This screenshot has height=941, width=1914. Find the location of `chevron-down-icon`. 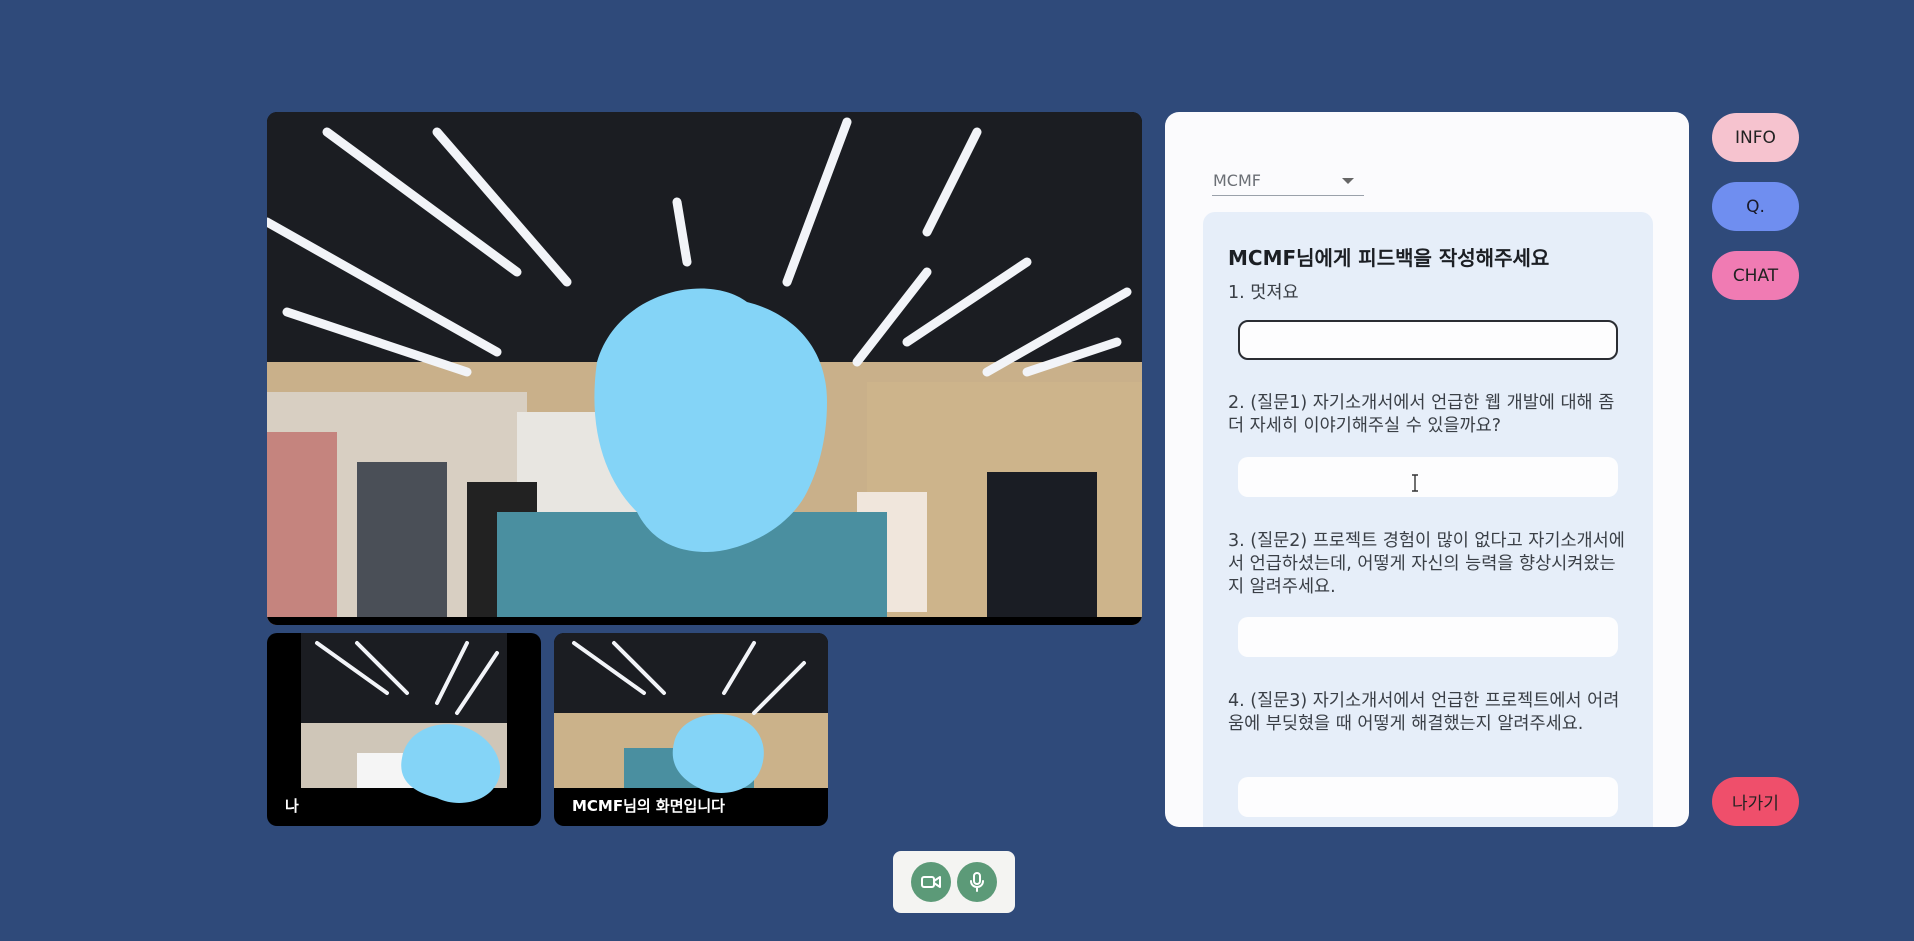

chevron-down-icon is located at coordinates (1348, 180).